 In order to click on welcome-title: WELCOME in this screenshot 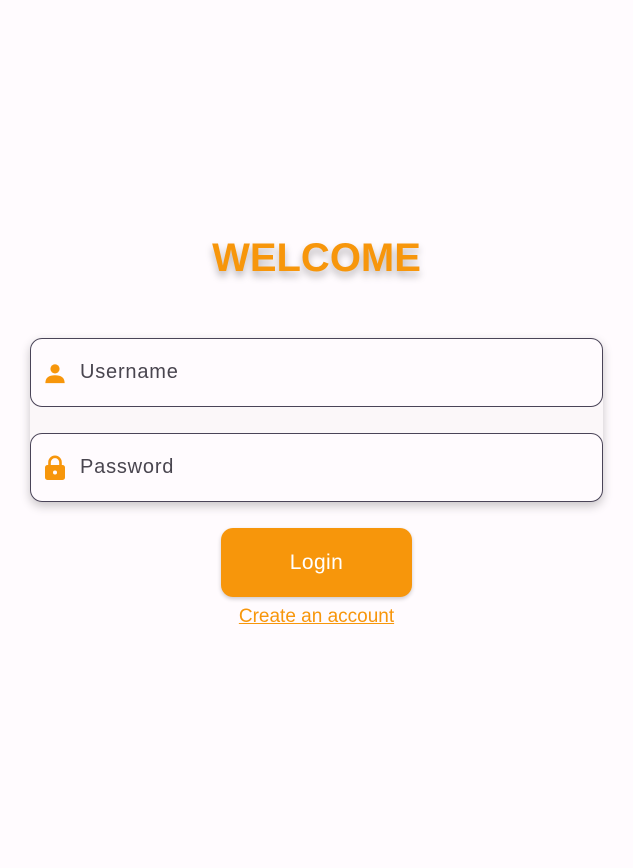, I will do `click(316, 258)`.